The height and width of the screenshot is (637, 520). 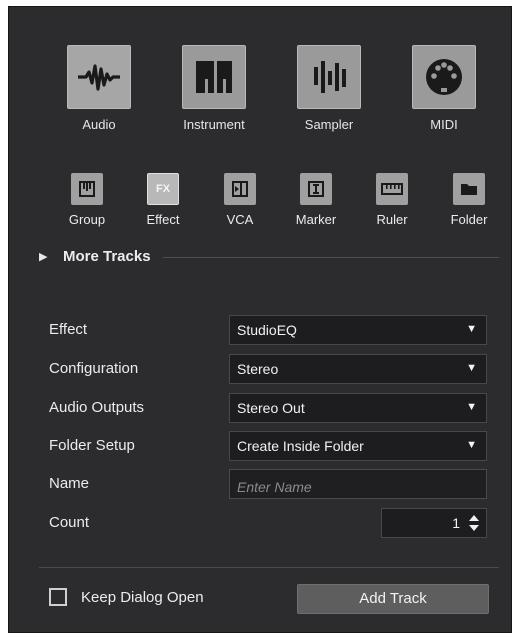 I want to click on folder-label: Folder, so click(x=469, y=219).